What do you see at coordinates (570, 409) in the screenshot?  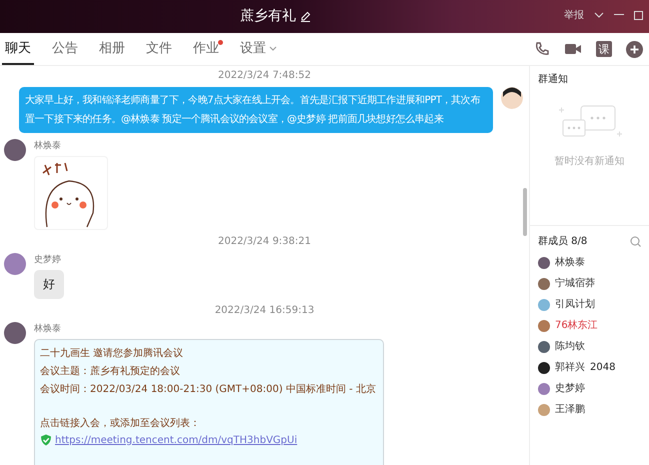 I see `member-name: 王泽鹏` at bounding box center [570, 409].